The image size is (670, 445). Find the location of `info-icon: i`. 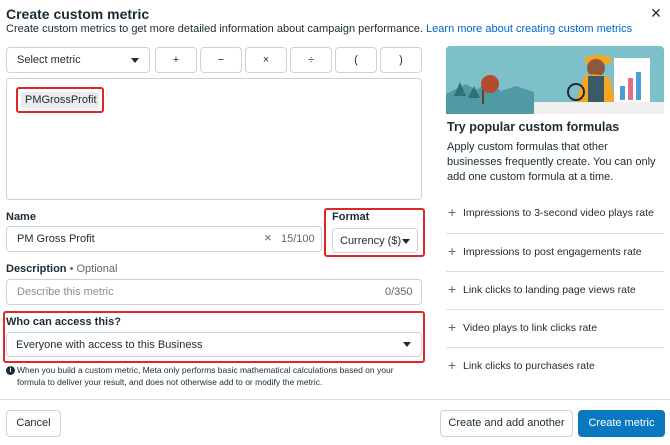

info-icon: i is located at coordinates (10, 370).